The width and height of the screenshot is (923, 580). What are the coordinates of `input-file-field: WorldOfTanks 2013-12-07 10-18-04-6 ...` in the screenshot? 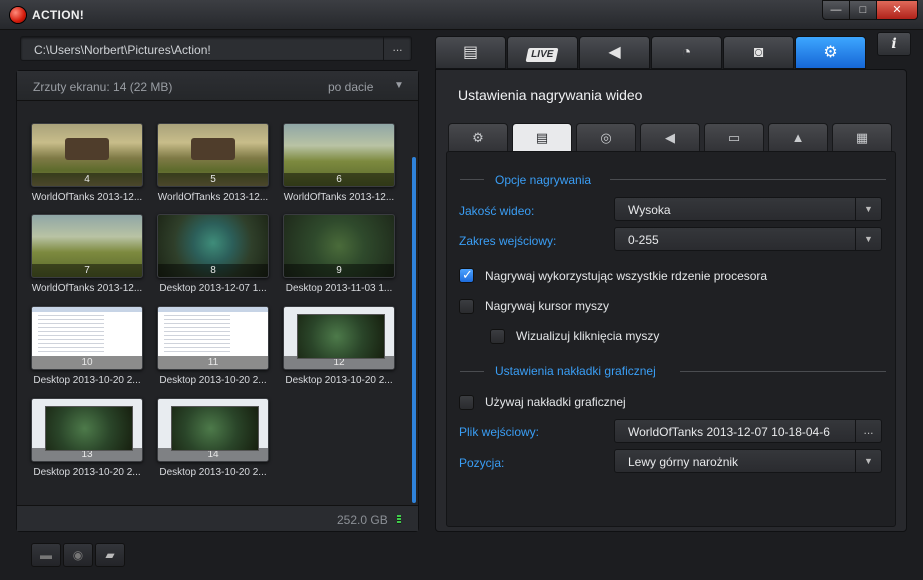 It's located at (748, 431).